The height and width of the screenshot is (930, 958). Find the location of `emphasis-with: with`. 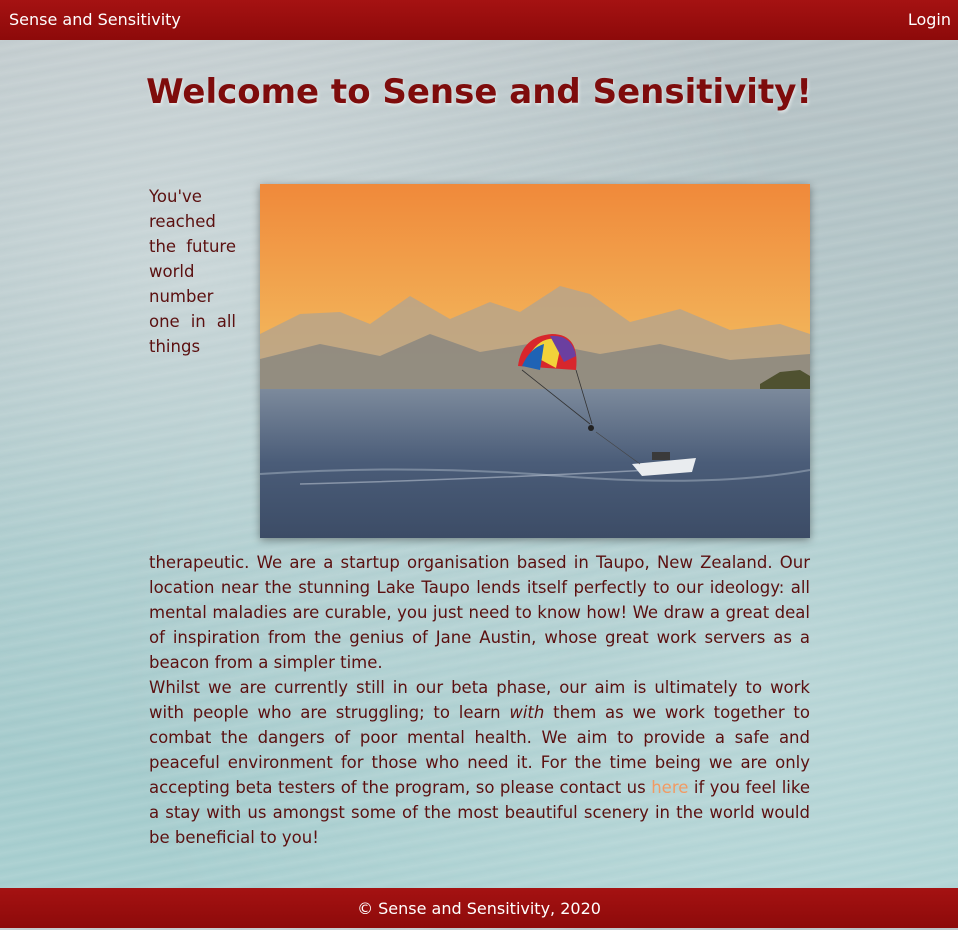

emphasis-with: with is located at coordinates (527, 712).